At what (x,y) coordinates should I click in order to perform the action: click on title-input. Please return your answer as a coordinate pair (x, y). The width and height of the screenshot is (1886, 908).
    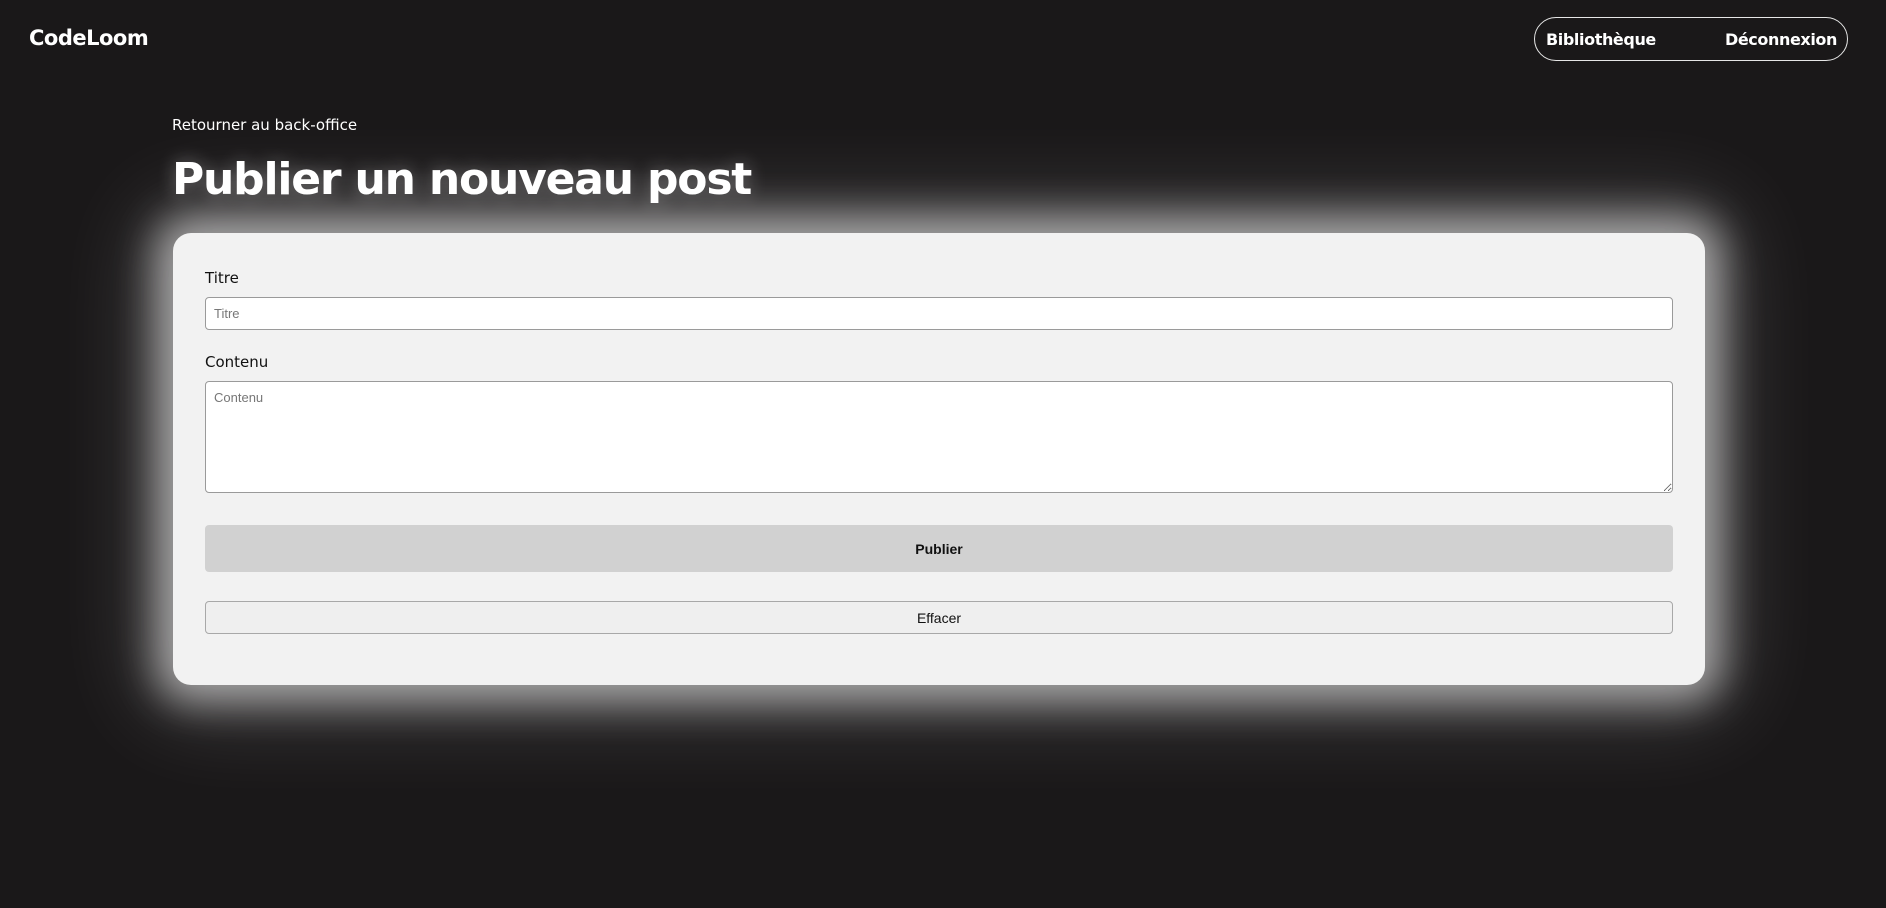
    Looking at the image, I should click on (939, 313).